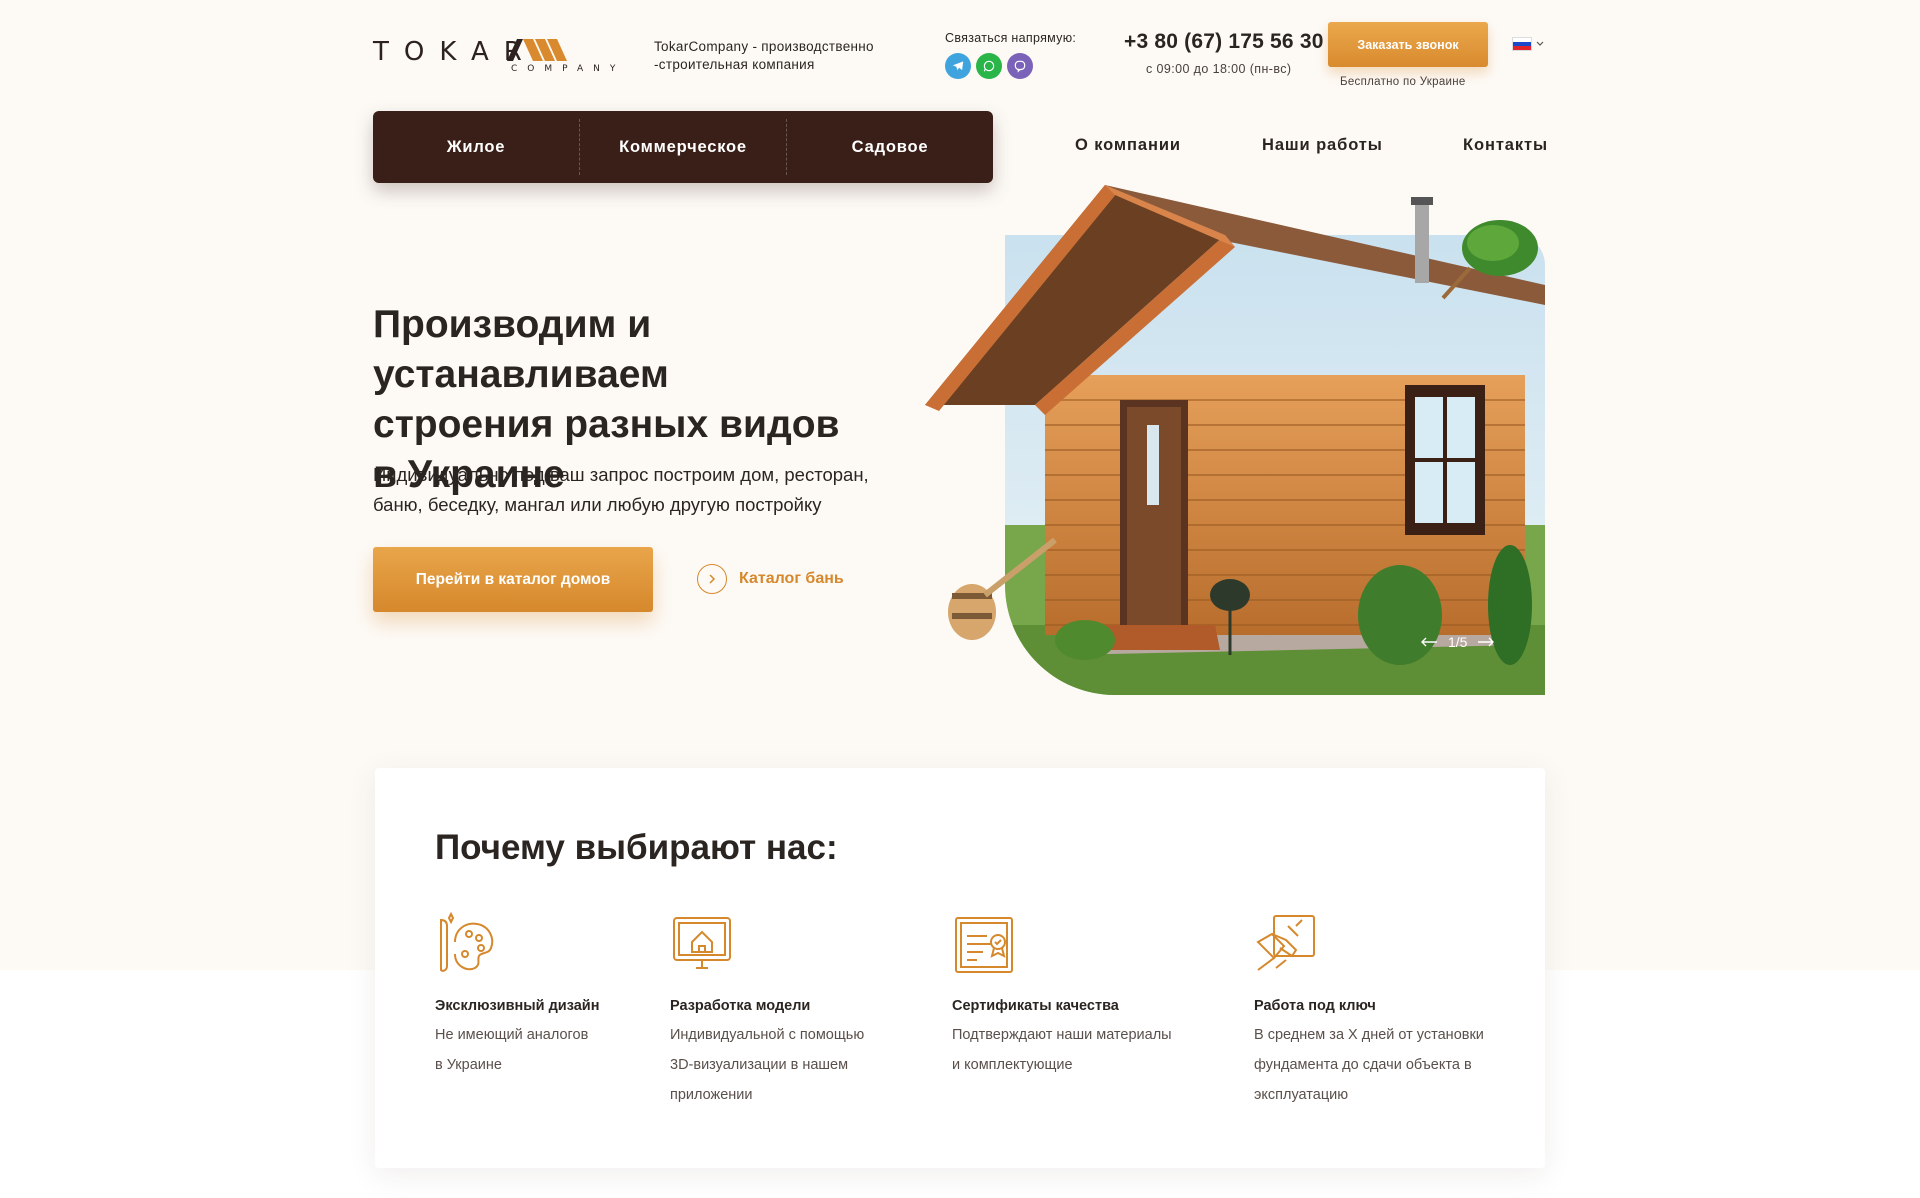 This screenshot has width=1920, height=1198. I want to click on logo-stripes-icon, so click(537, 50).